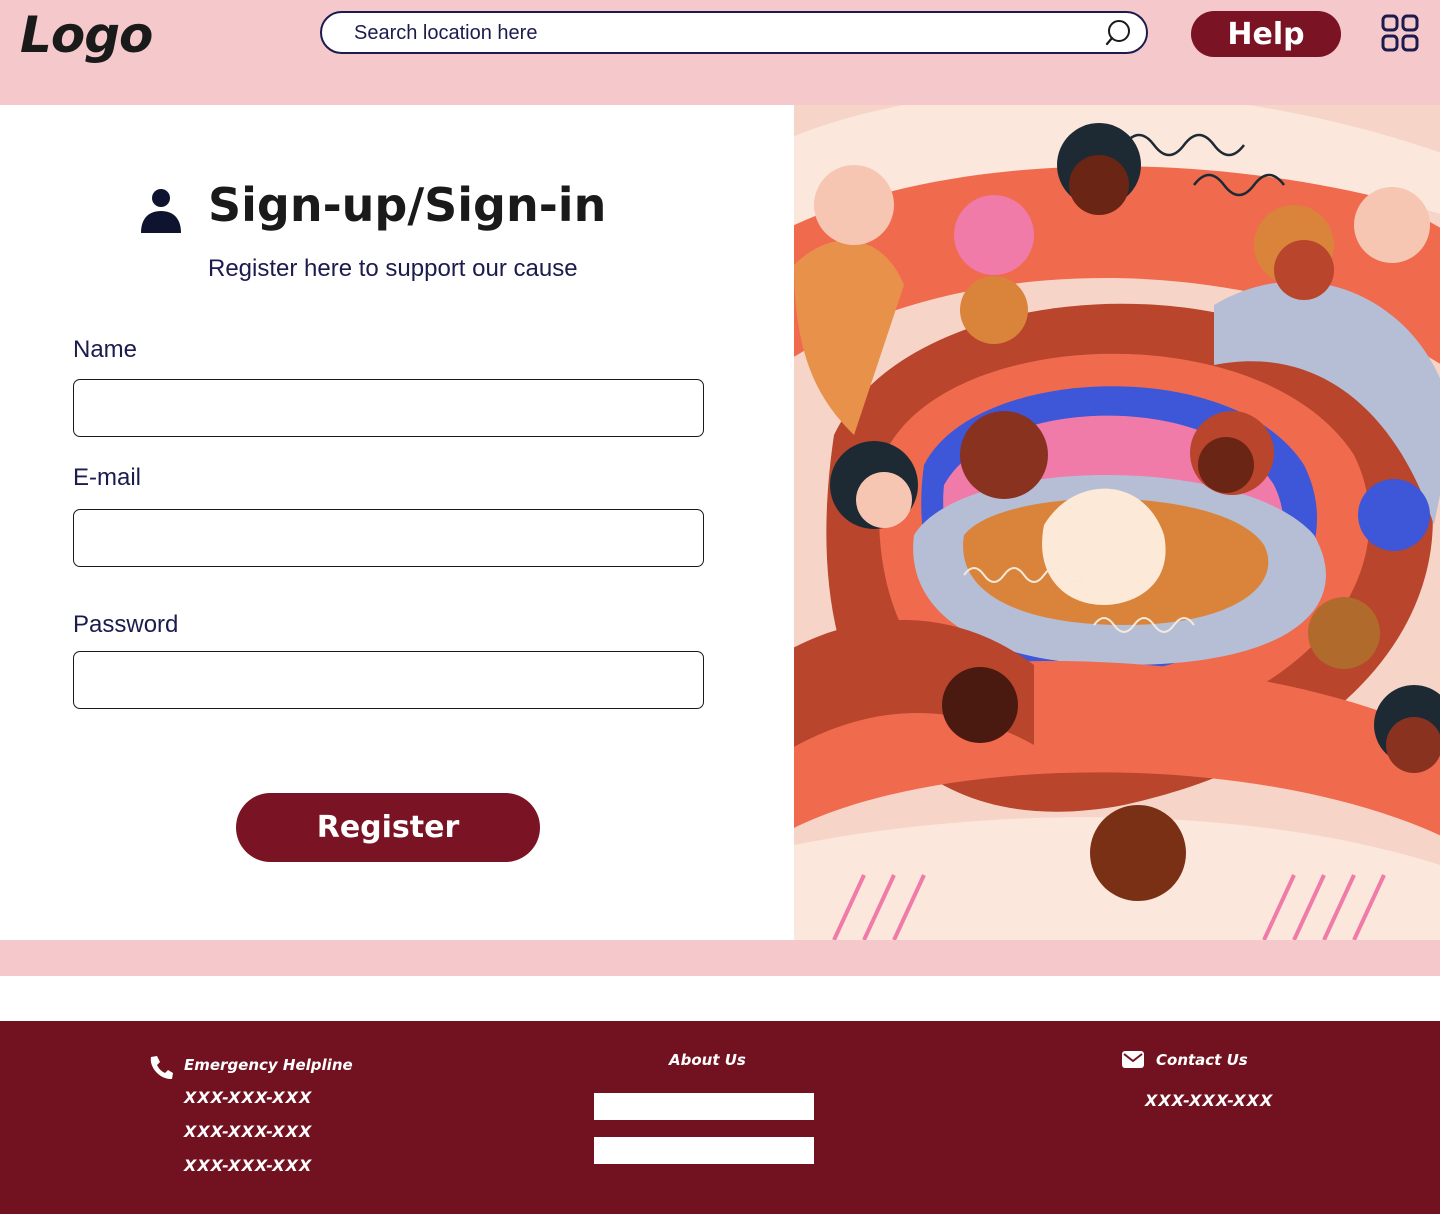  What do you see at coordinates (388, 680) in the screenshot?
I see `password-field` at bounding box center [388, 680].